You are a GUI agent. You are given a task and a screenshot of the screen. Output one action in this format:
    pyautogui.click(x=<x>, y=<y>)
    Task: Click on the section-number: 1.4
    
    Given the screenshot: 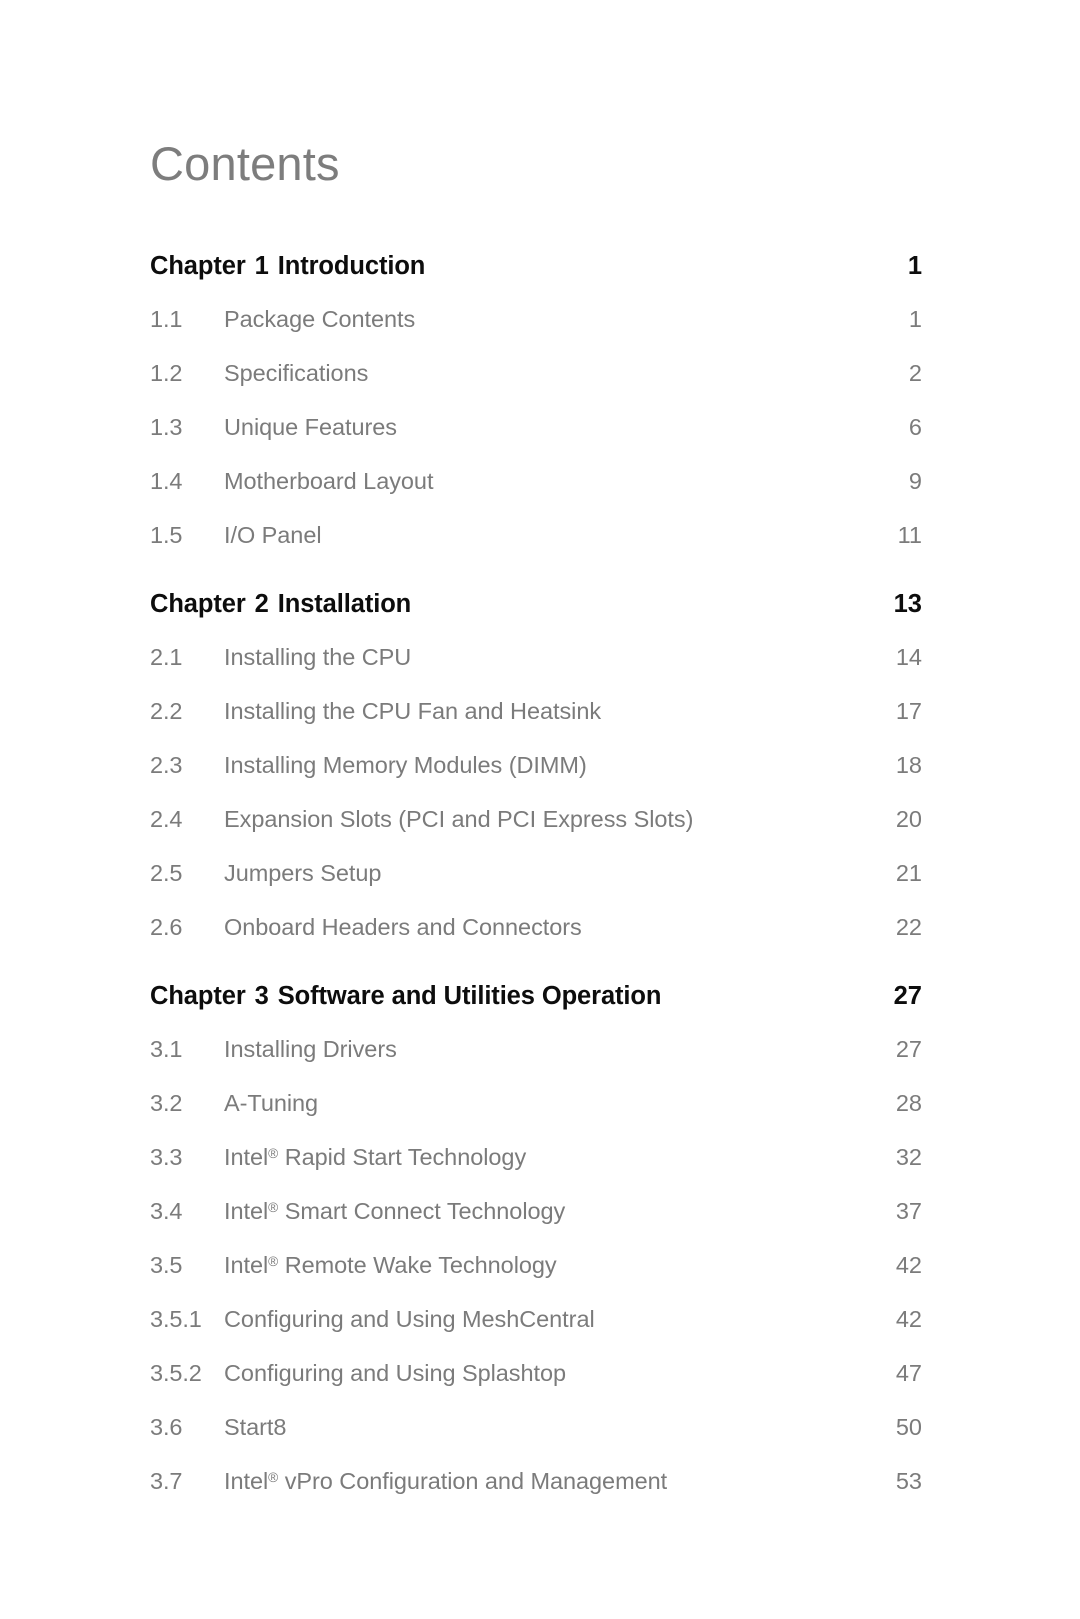 What is the action you would take?
    pyautogui.click(x=166, y=481)
    